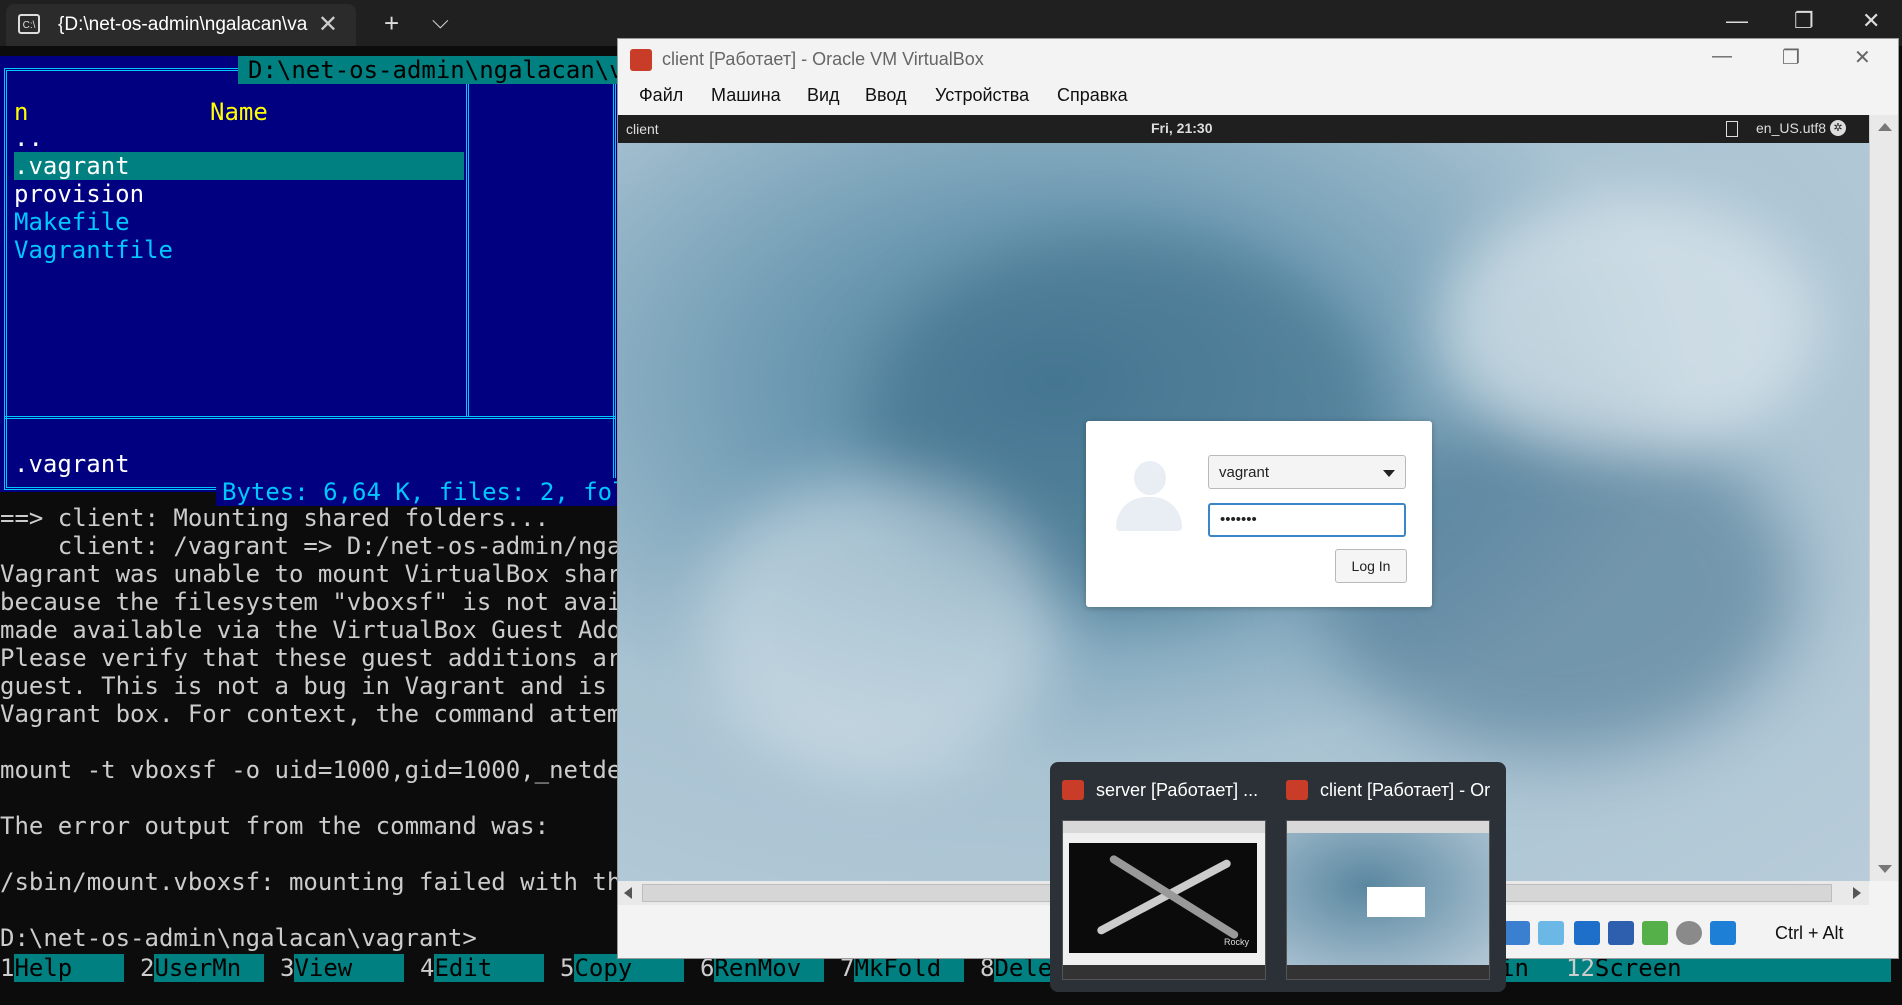 The height and width of the screenshot is (1005, 1902). Describe the element at coordinates (79, 194) in the screenshot. I see `file-item: provision` at that location.